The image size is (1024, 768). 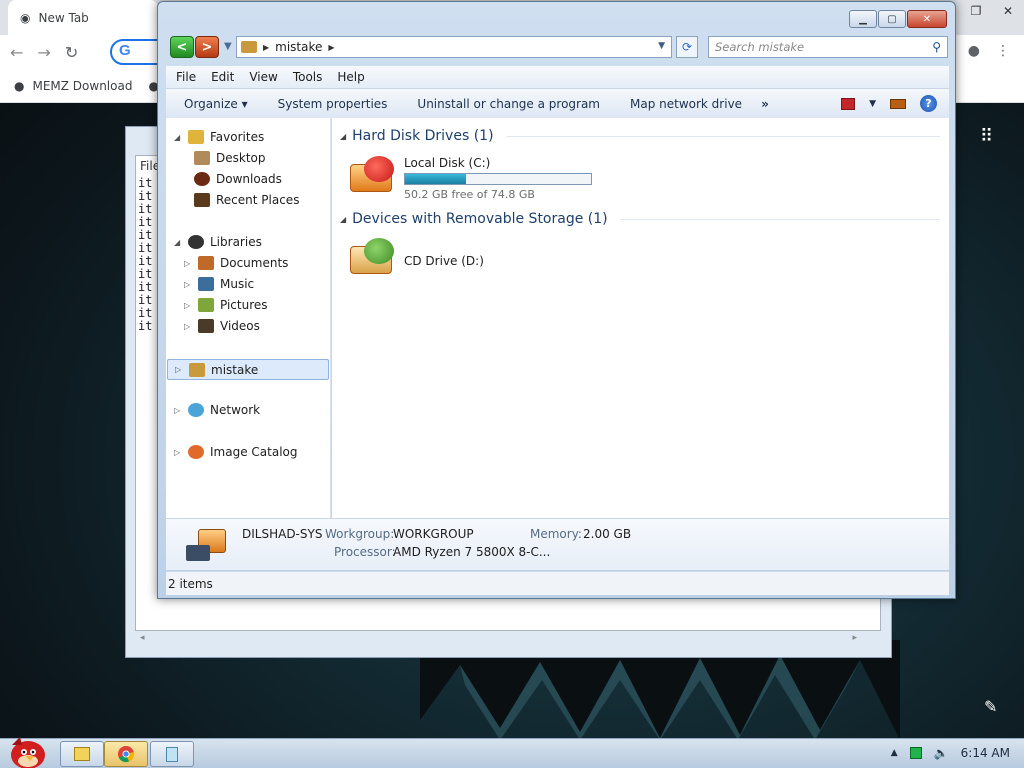 I want to click on memory-label: Memory:, so click(x=556, y=534).